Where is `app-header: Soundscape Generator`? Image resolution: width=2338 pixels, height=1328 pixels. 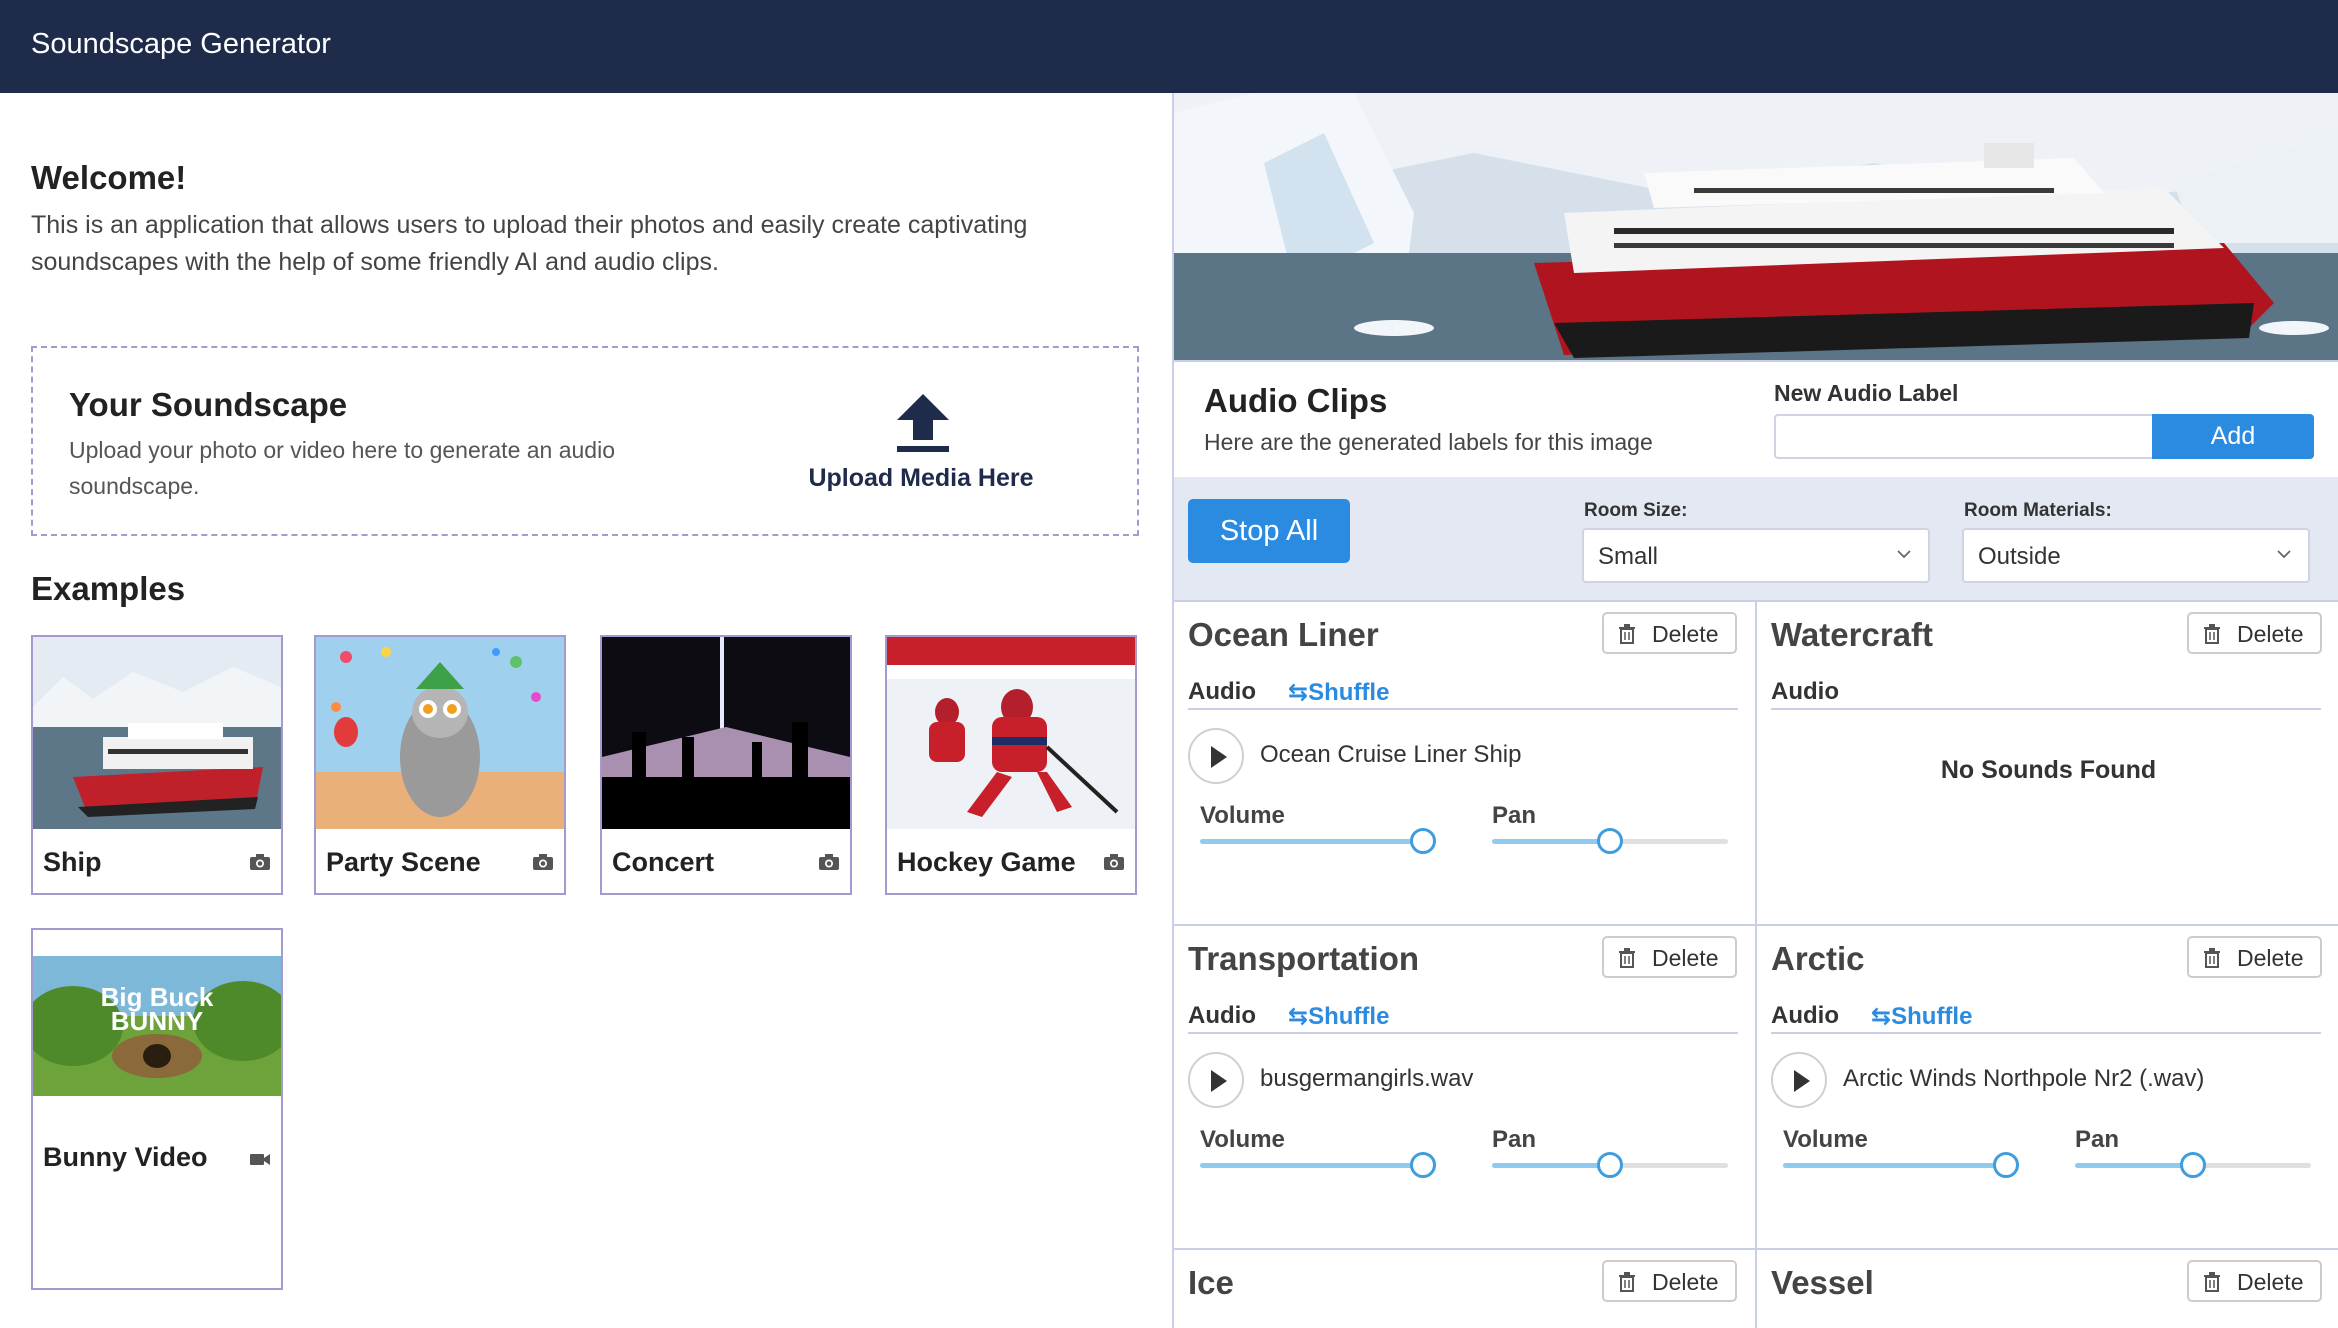 app-header: Soundscape Generator is located at coordinates (1169, 46).